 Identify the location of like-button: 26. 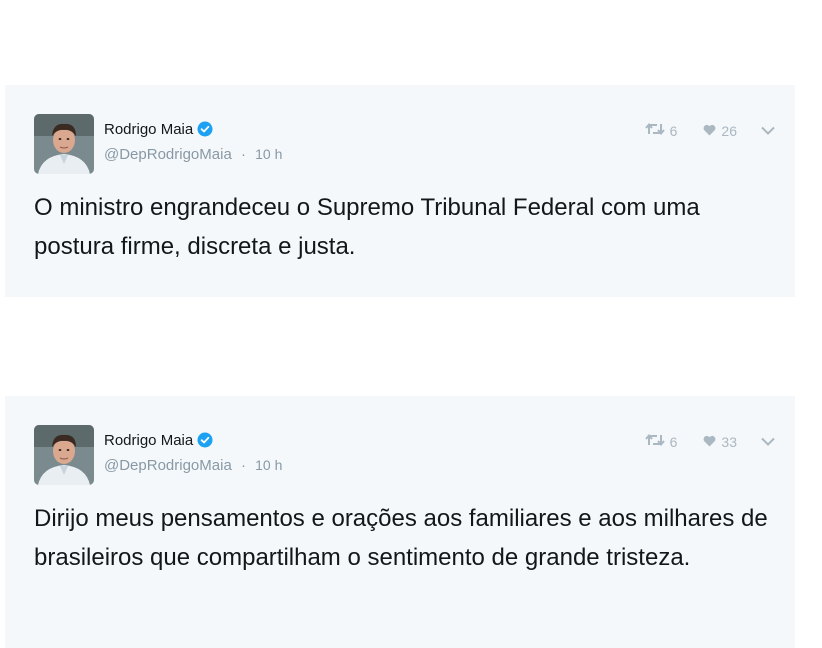
(720, 131).